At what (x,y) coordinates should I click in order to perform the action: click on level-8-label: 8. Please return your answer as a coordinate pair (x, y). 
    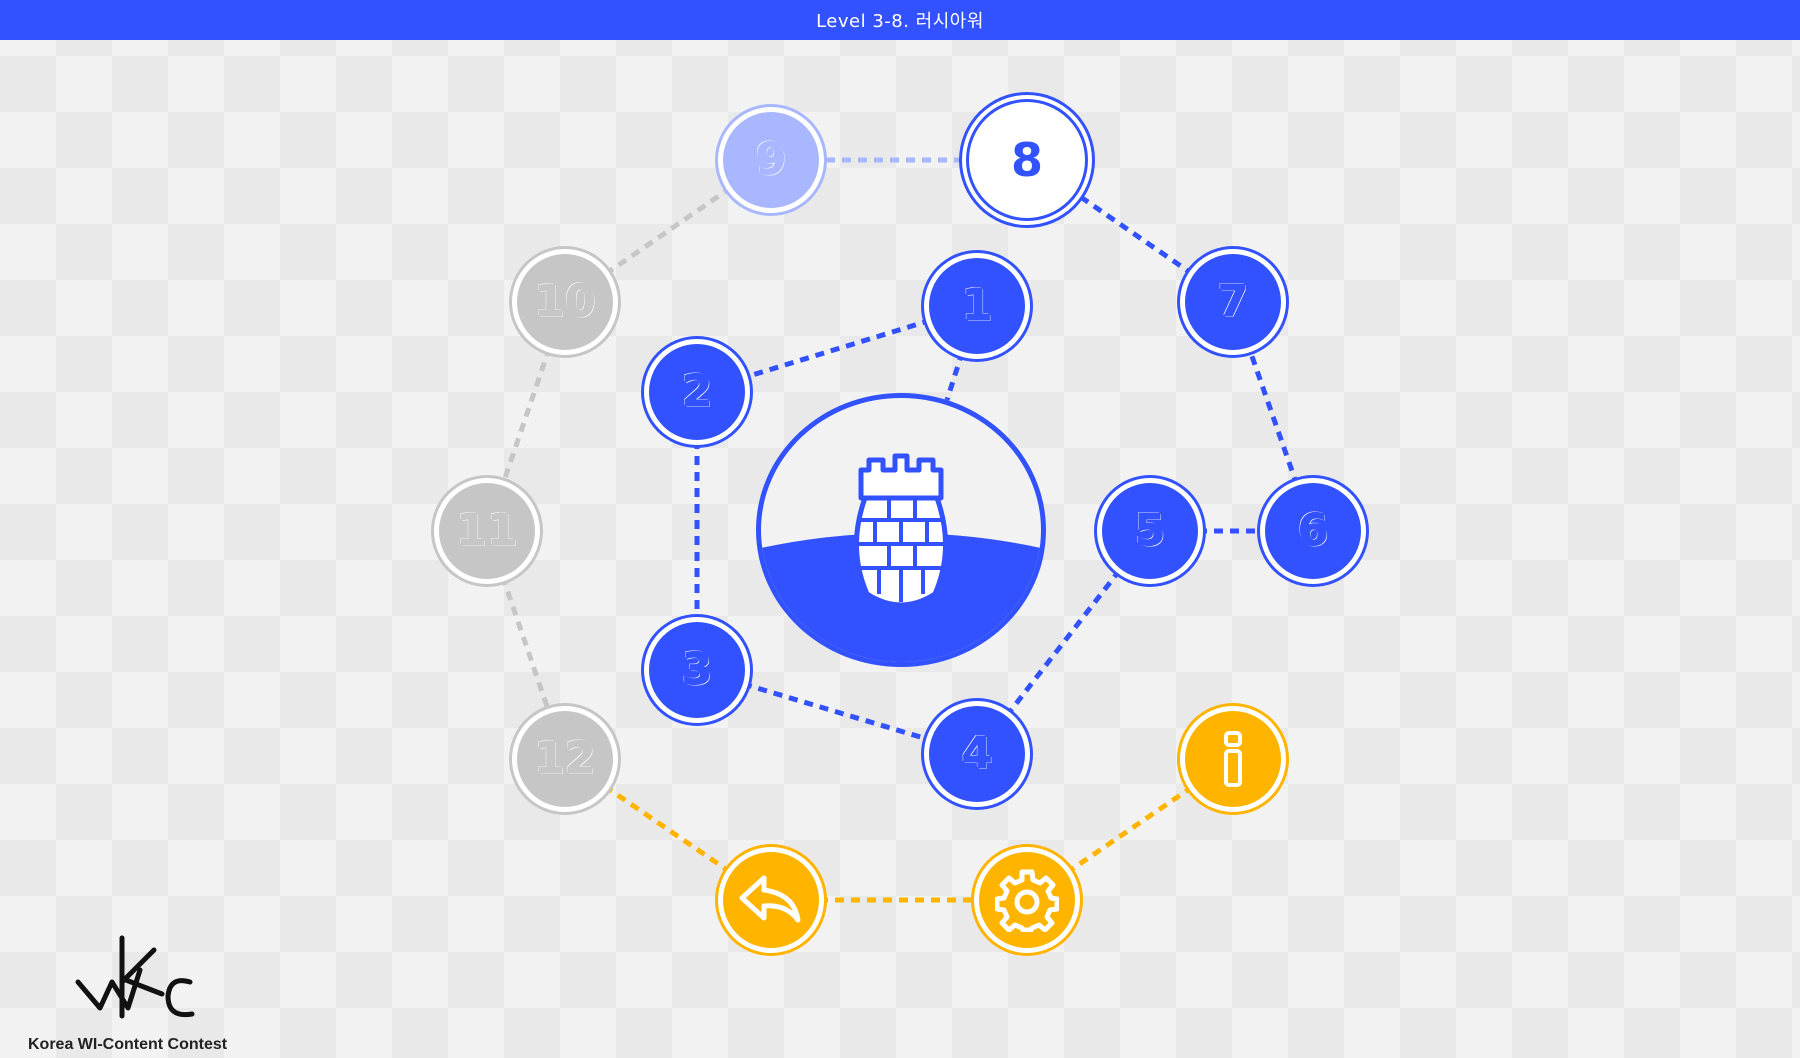
    Looking at the image, I should click on (1026, 160).